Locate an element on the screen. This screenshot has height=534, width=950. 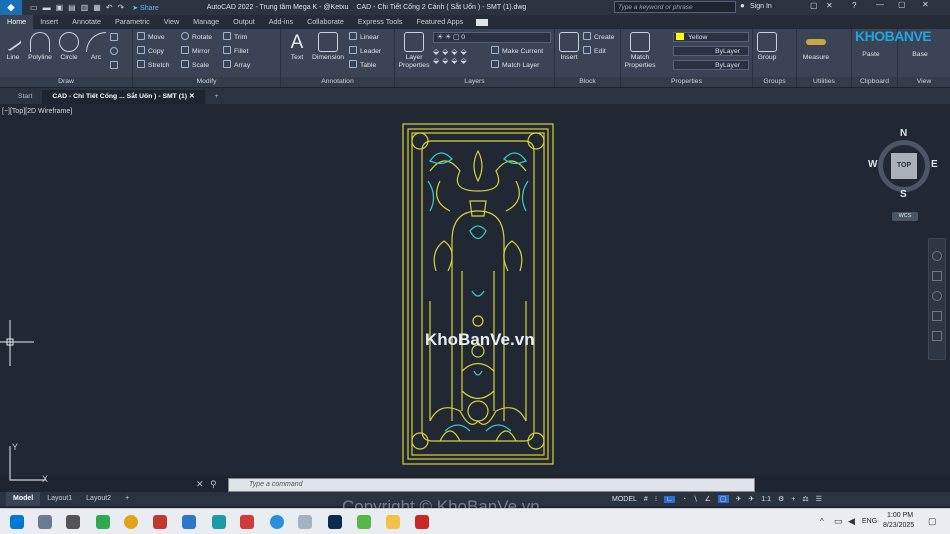
volume-icon: ◀ is located at coordinates (851, 521).